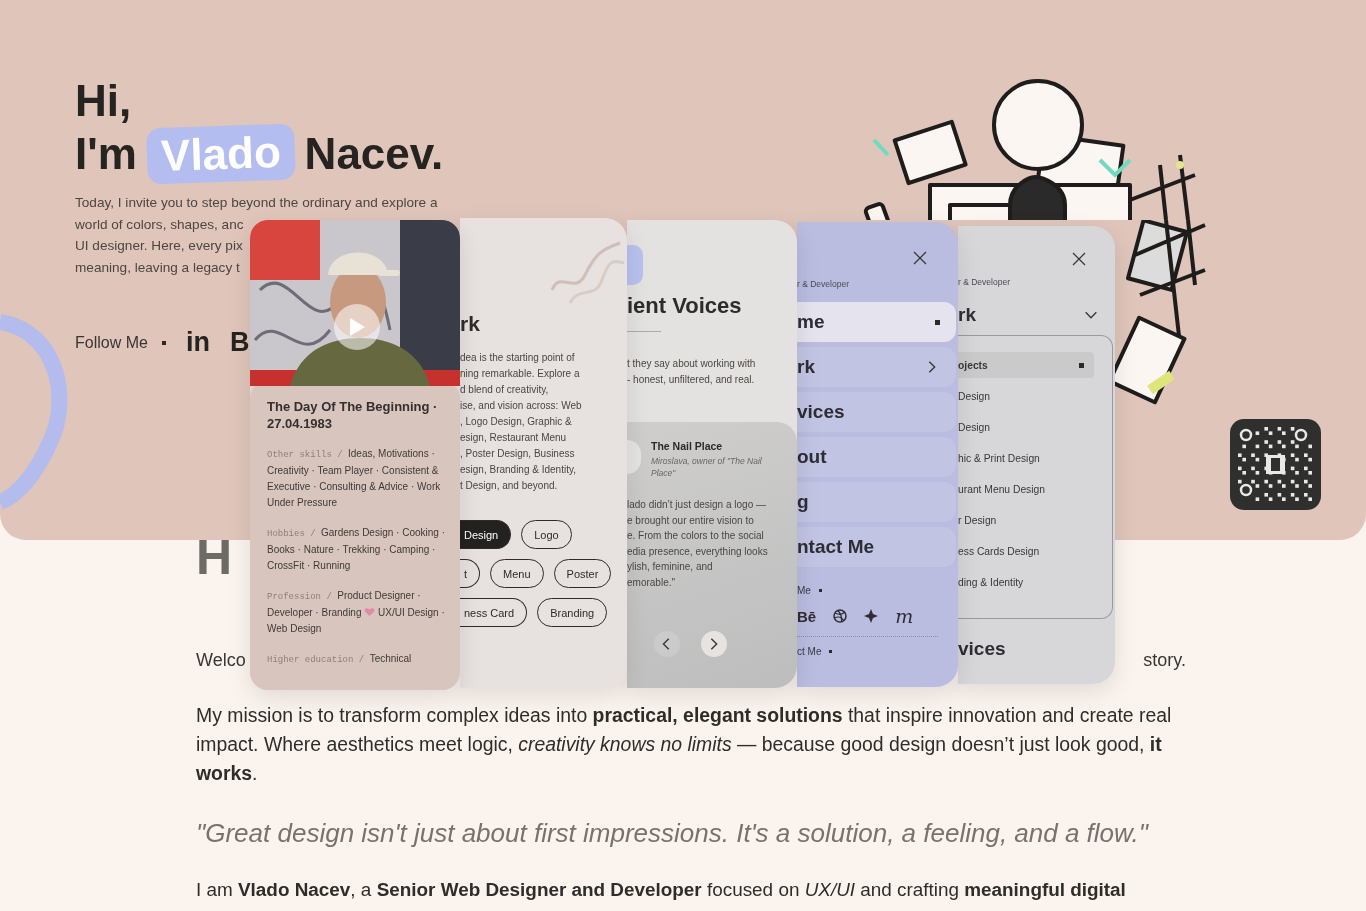 Image resolution: width=1366 pixels, height=911 pixels. I want to click on intro-text-line: ise, and vision across: Web, so click(521, 406).